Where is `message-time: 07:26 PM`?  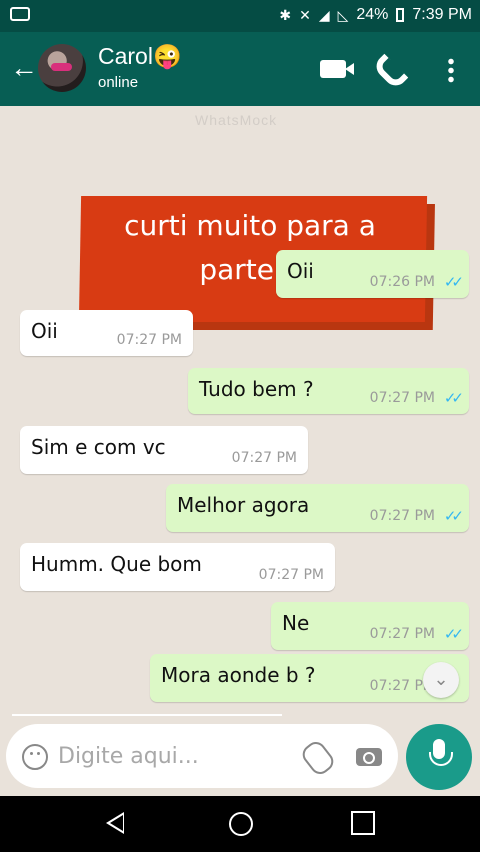 message-time: 07:26 PM is located at coordinates (402, 282).